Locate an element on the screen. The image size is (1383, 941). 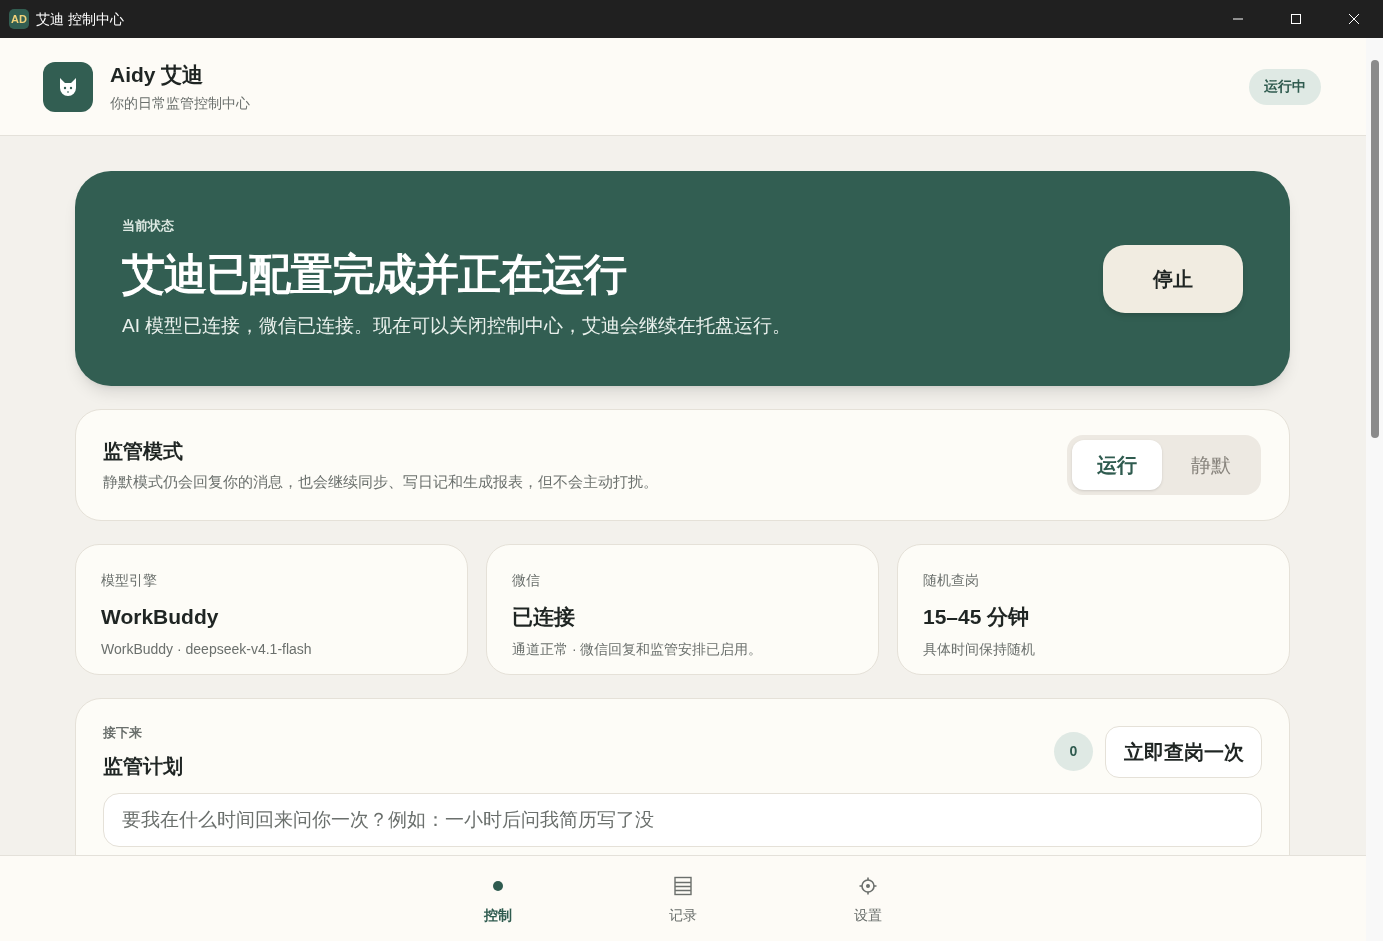
mode-description: 静默模式仍会回复你的消息，也会继续同步、写日记和生成报表，但不会主动打扰。 is located at coordinates (381, 482).